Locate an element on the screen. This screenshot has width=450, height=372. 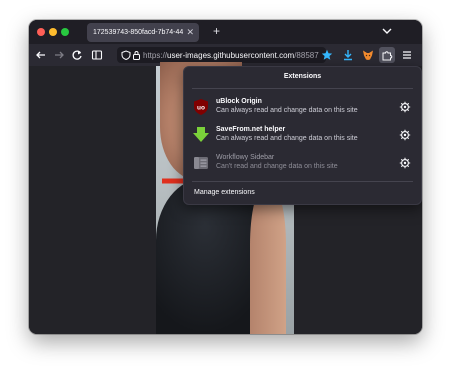
app-menu-button is located at coordinates (407, 55).